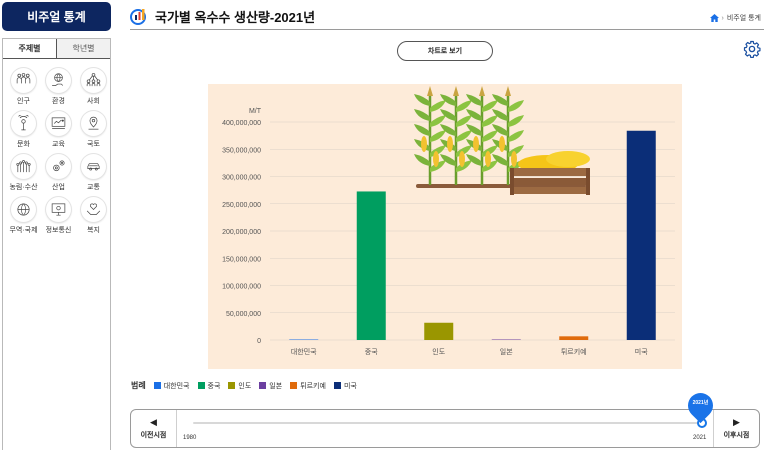 The height and width of the screenshot is (450, 773). Describe the element at coordinates (445, 51) in the screenshot. I see `chart-view-button: 차트로 보기` at that location.